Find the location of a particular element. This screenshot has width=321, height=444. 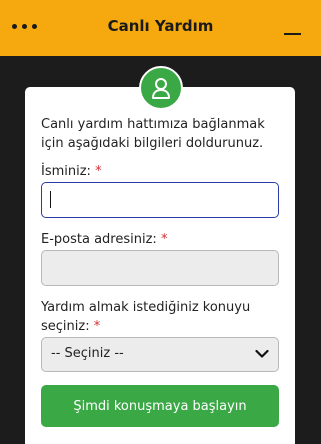

chevron-down-icon is located at coordinates (262, 353).